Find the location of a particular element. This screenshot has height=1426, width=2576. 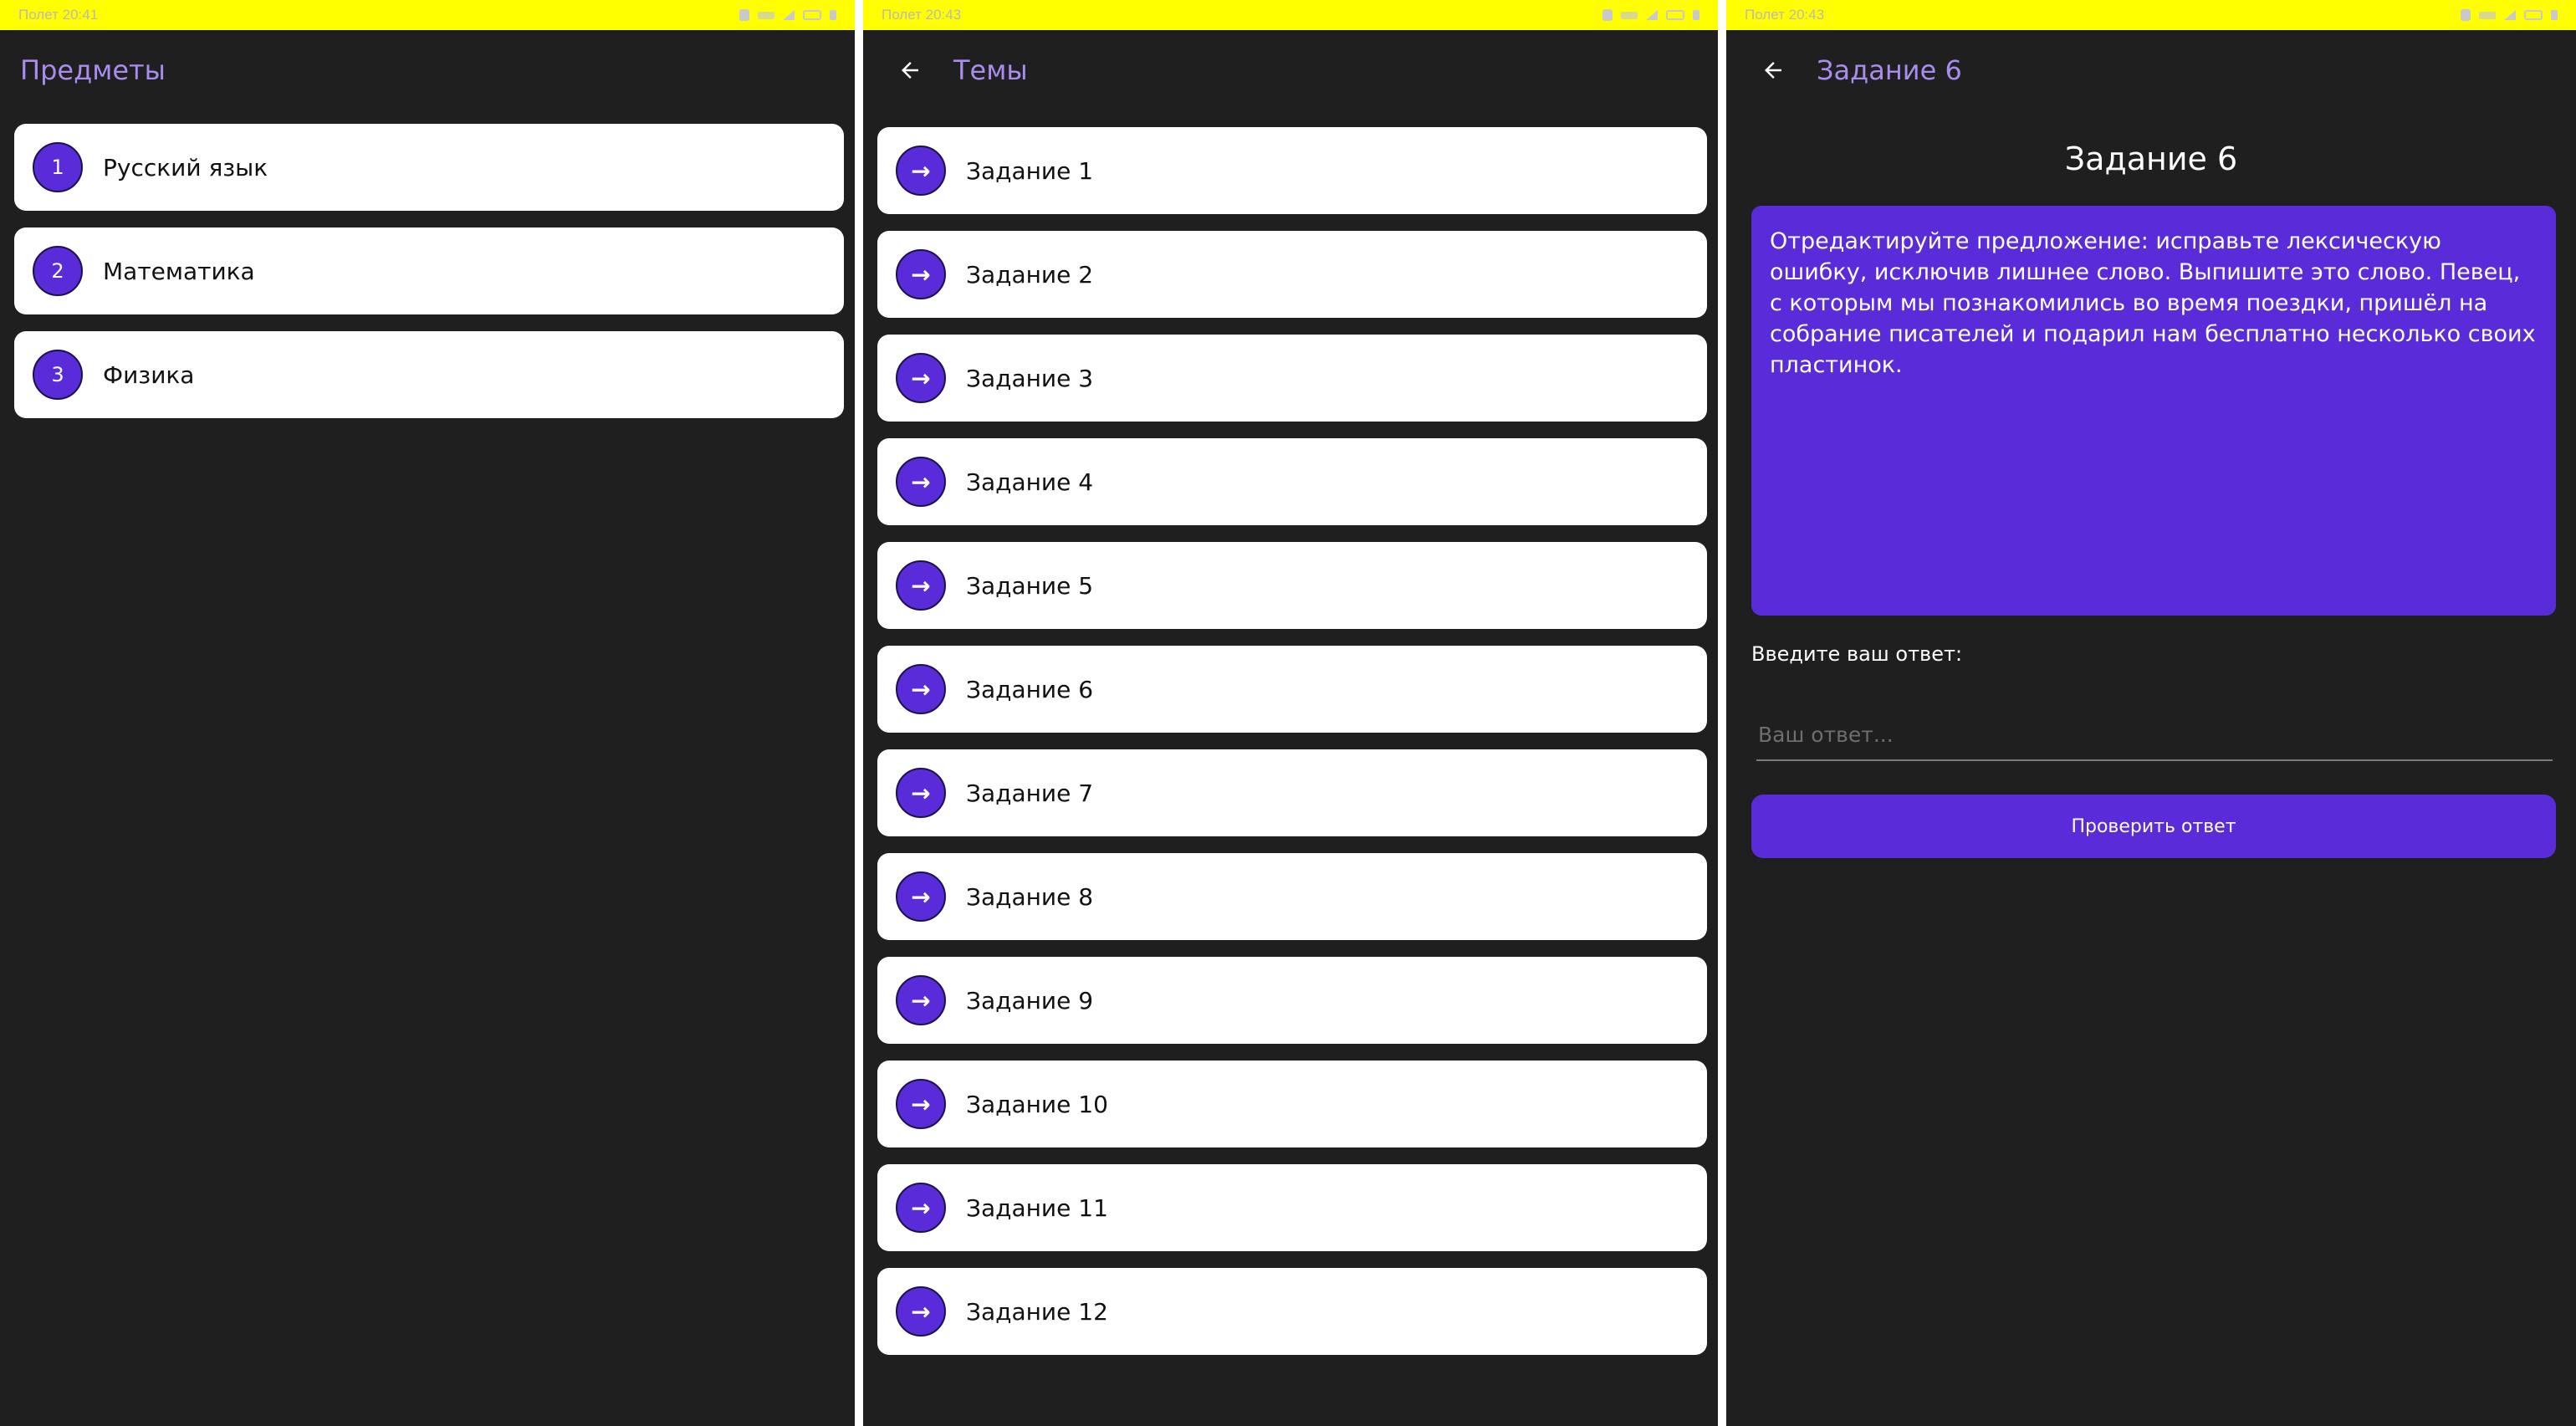

number-badge: 1 is located at coordinates (58, 167).